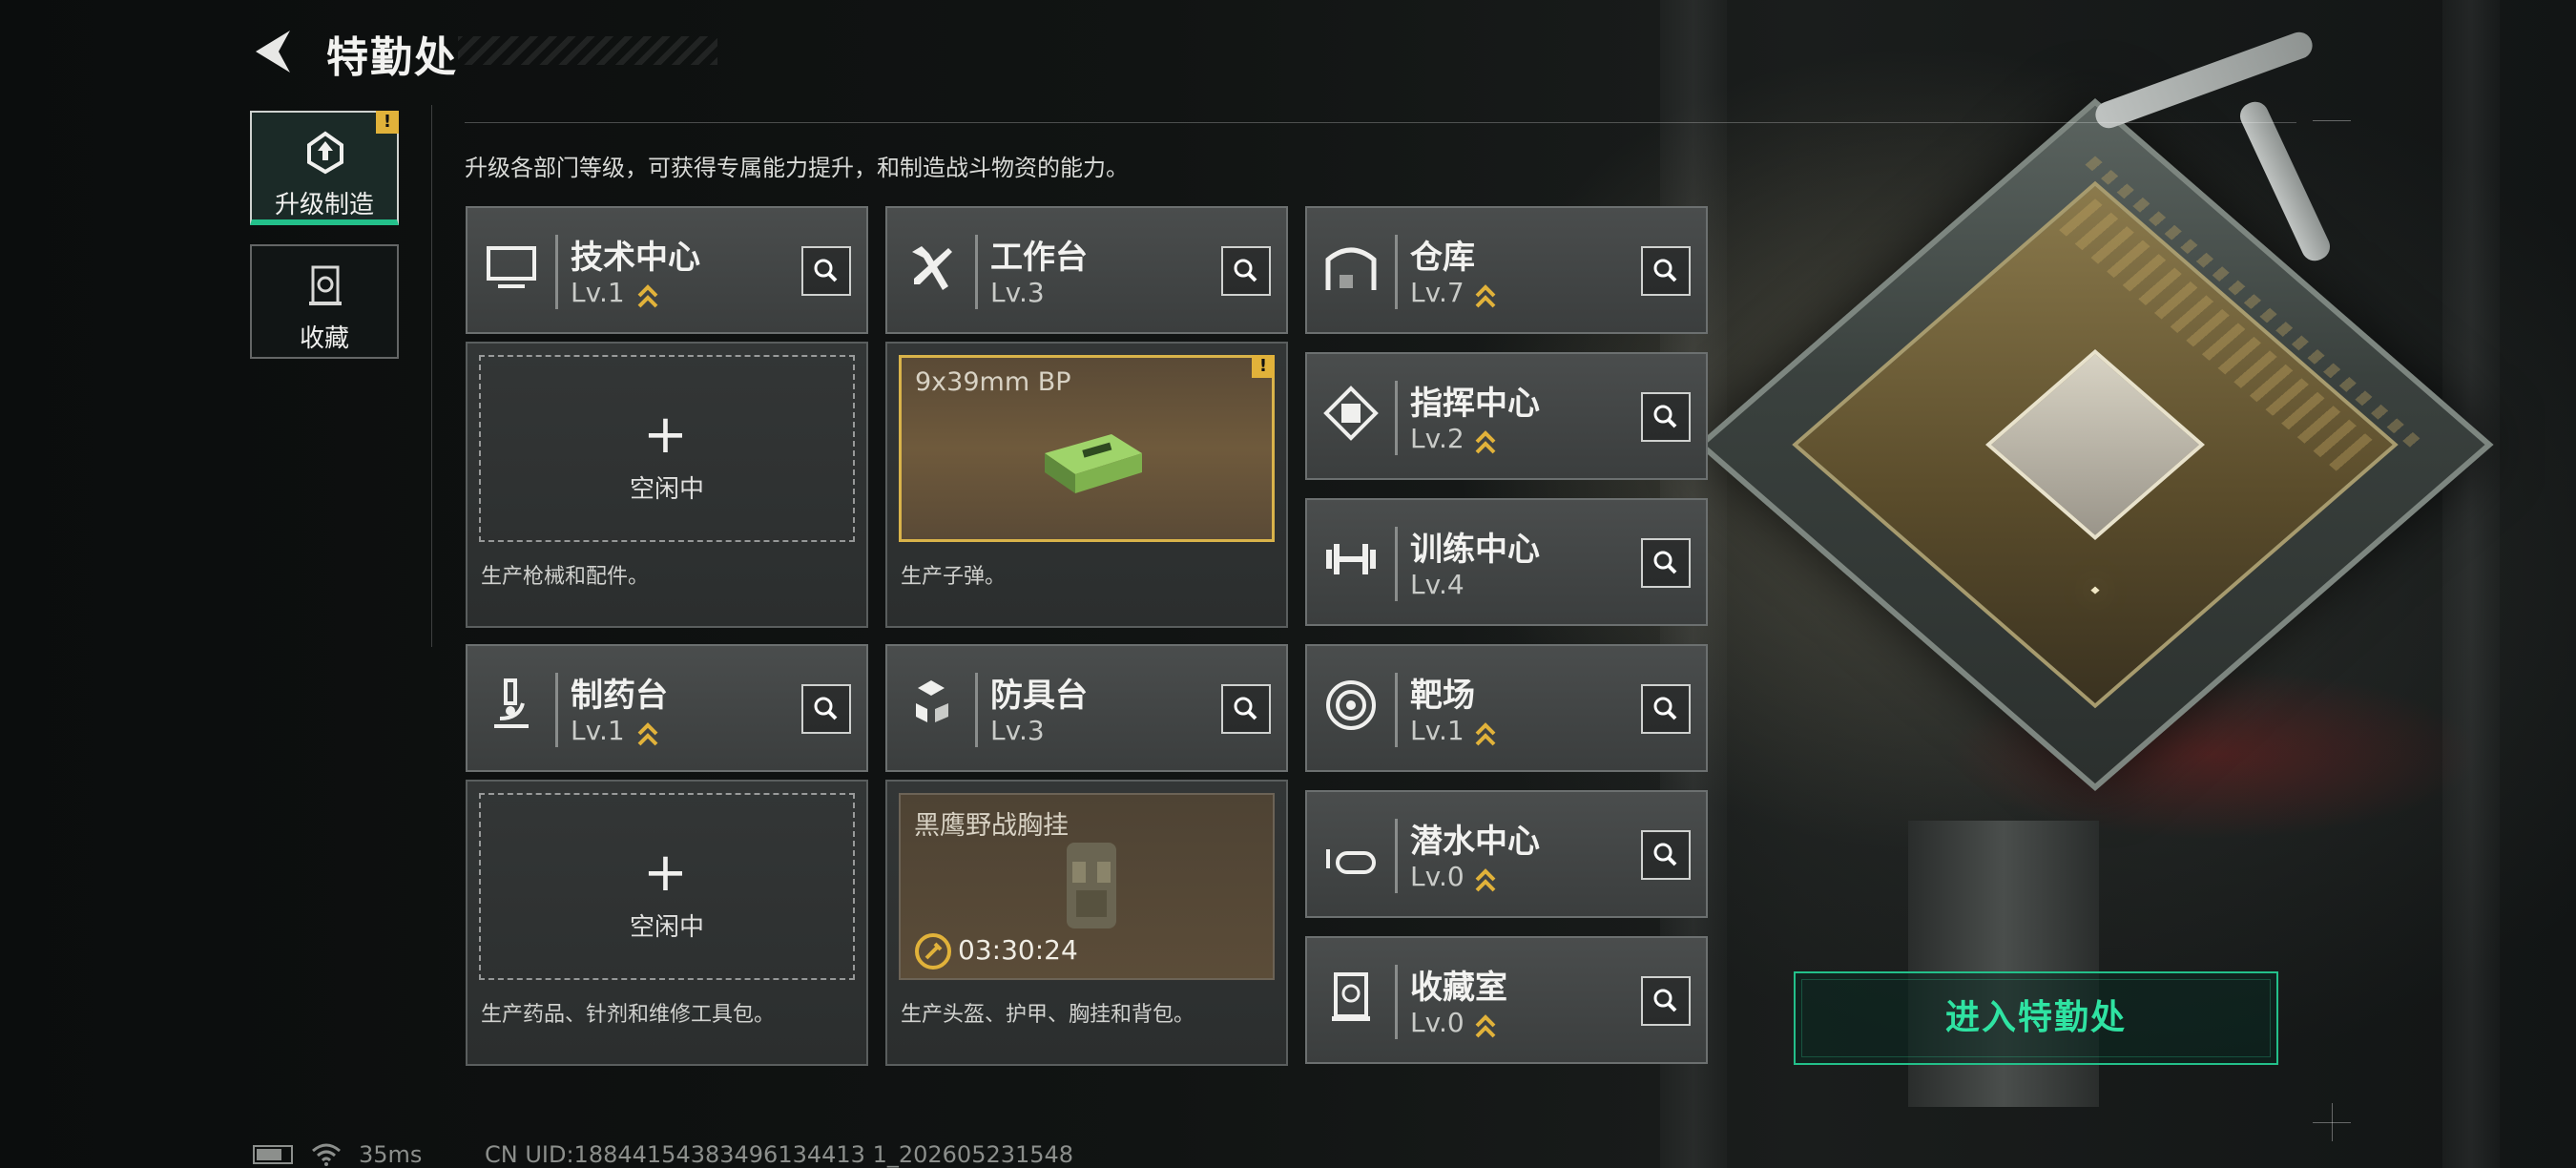  I want to click on microscope-icon, so click(511, 705).